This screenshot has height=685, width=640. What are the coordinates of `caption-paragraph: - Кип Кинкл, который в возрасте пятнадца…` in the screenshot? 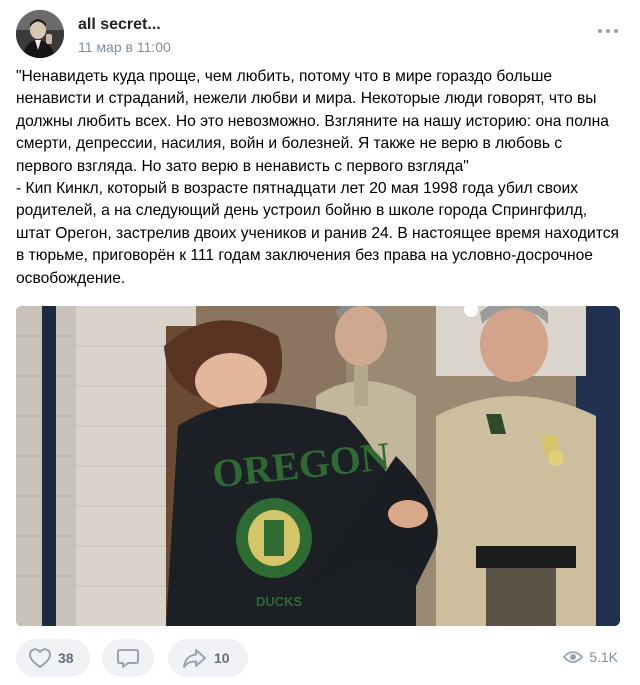 It's located at (317, 233).